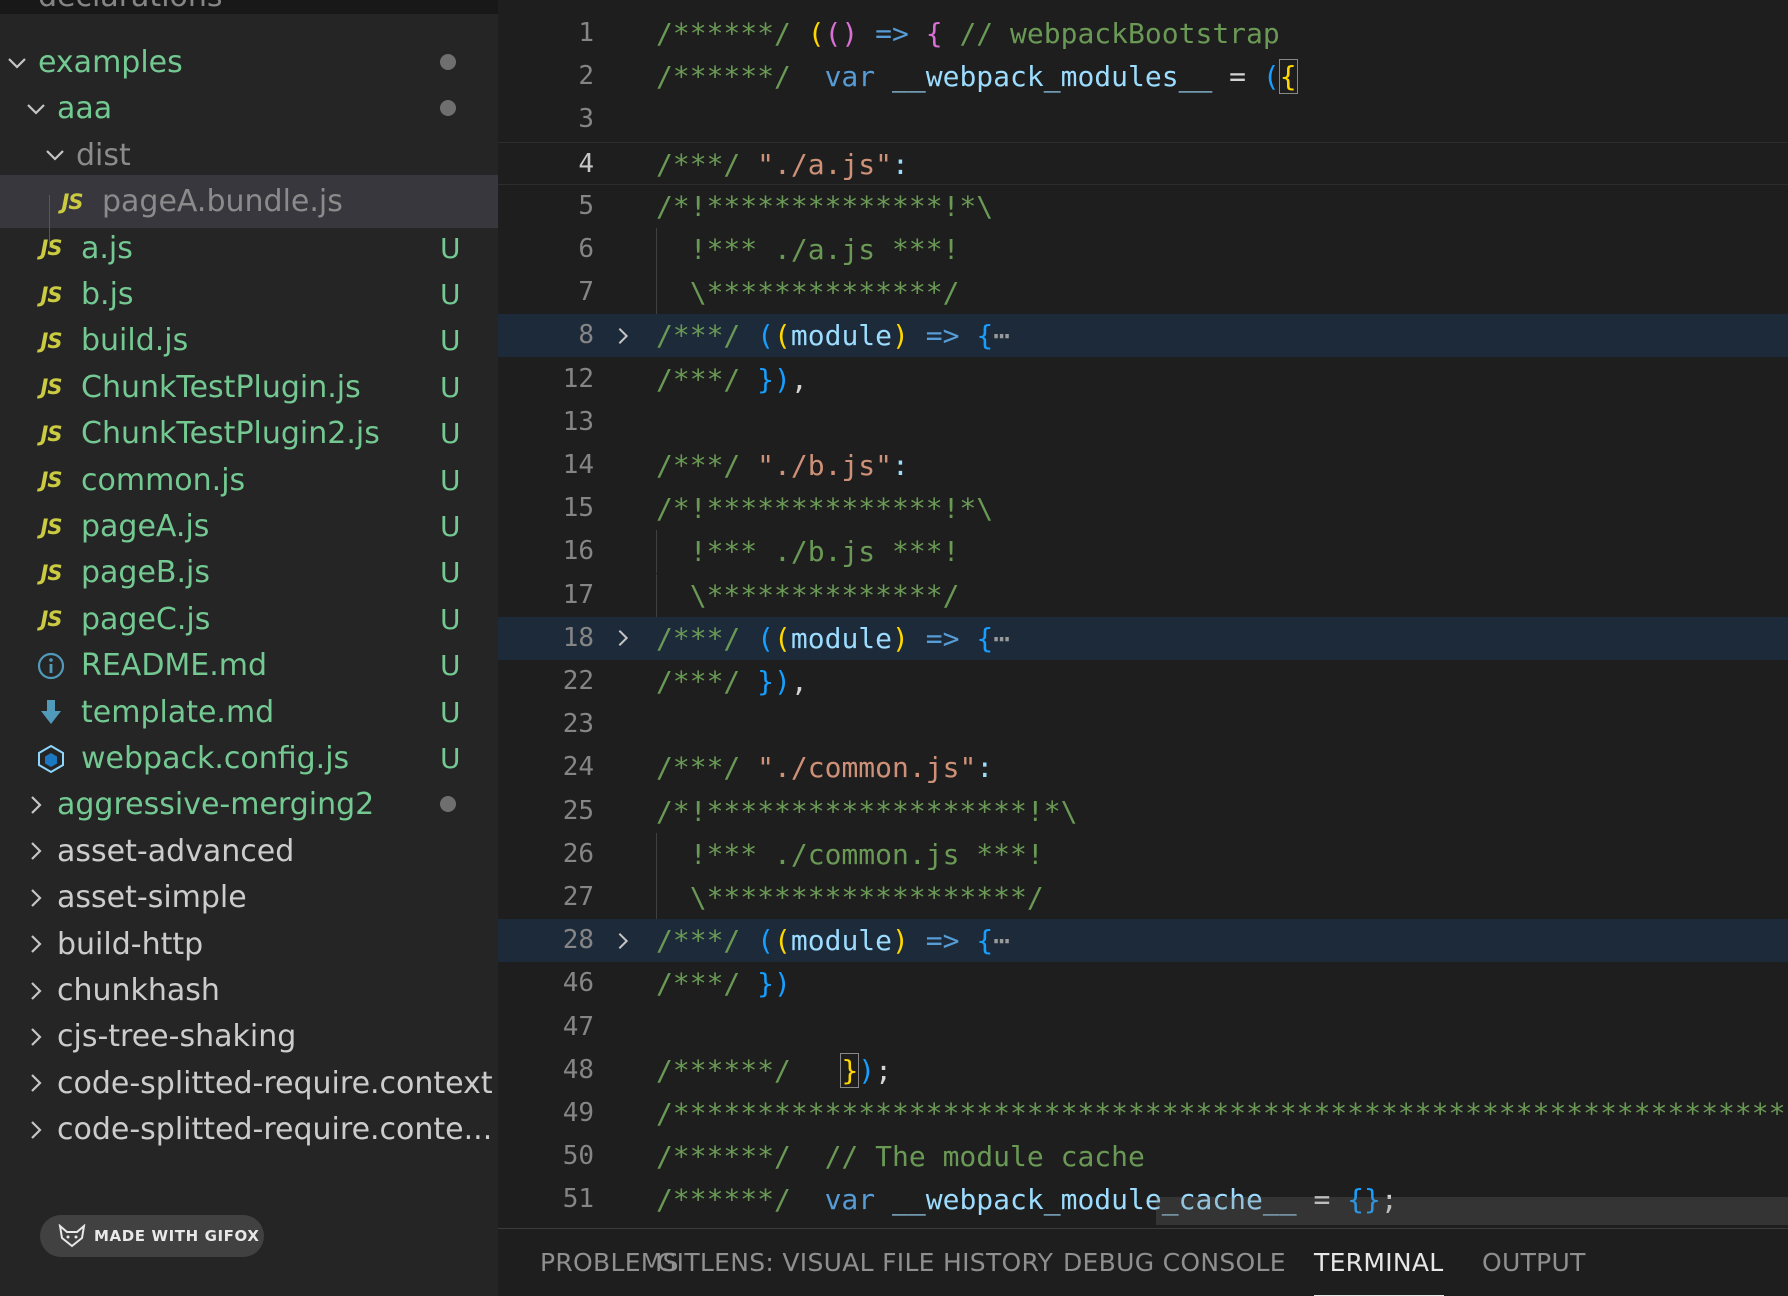 This screenshot has height=1296, width=1788. What do you see at coordinates (808, 249) in the screenshot?
I see `code-text: !*** ./a.js ***!` at bounding box center [808, 249].